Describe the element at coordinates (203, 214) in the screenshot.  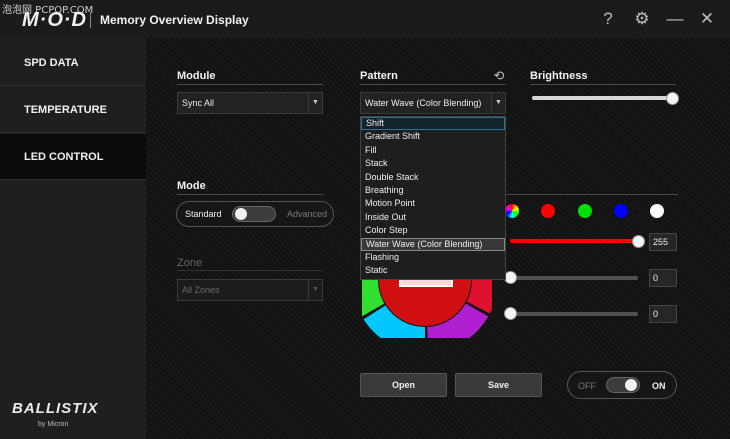
I see `mode-standard-label: Standard` at that location.